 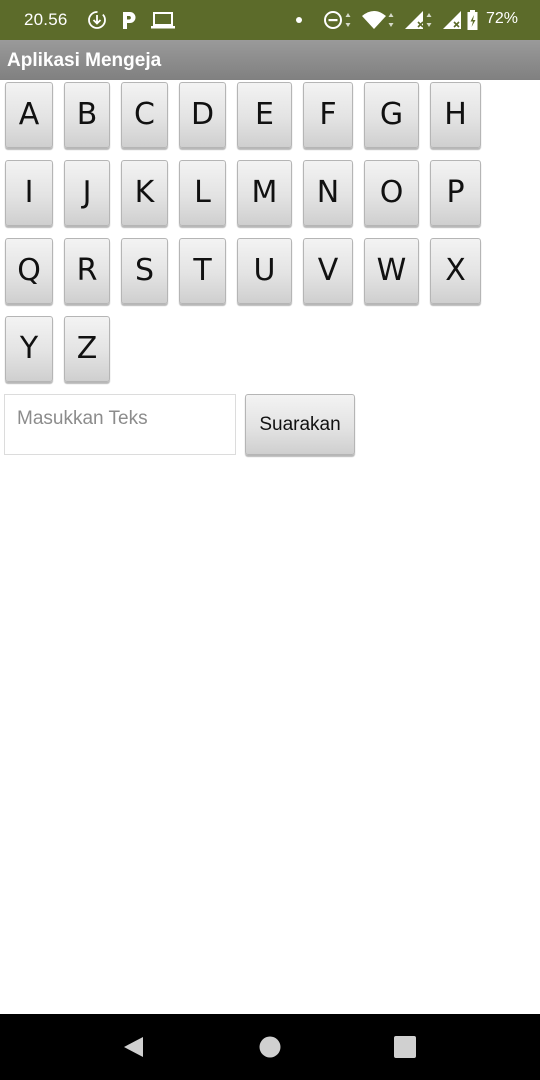 I want to click on letter-button-p: P, so click(x=455, y=193).